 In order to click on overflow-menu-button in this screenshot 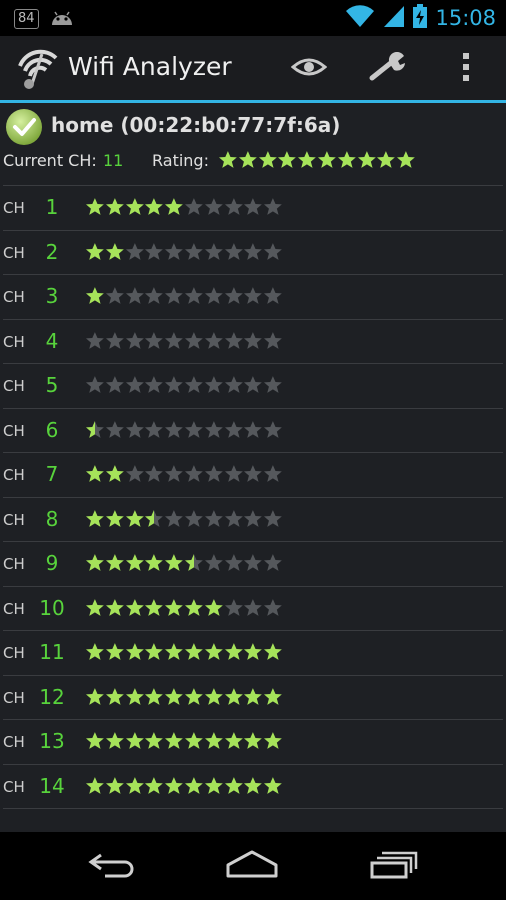, I will do `click(466, 69)`.